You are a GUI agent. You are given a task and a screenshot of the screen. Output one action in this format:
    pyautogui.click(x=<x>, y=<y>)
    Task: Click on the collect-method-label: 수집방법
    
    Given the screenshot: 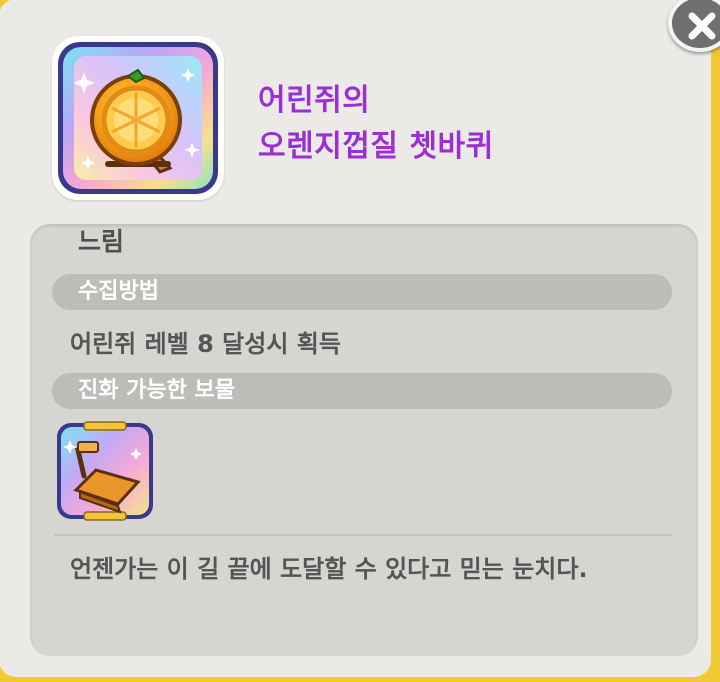 What is the action you would take?
    pyautogui.click(x=118, y=291)
    